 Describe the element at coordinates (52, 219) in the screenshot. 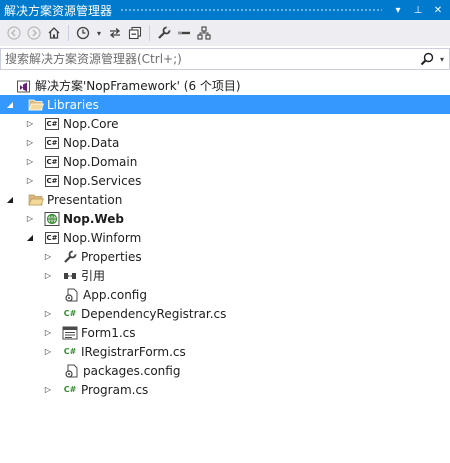

I see `web-project-icon` at that location.